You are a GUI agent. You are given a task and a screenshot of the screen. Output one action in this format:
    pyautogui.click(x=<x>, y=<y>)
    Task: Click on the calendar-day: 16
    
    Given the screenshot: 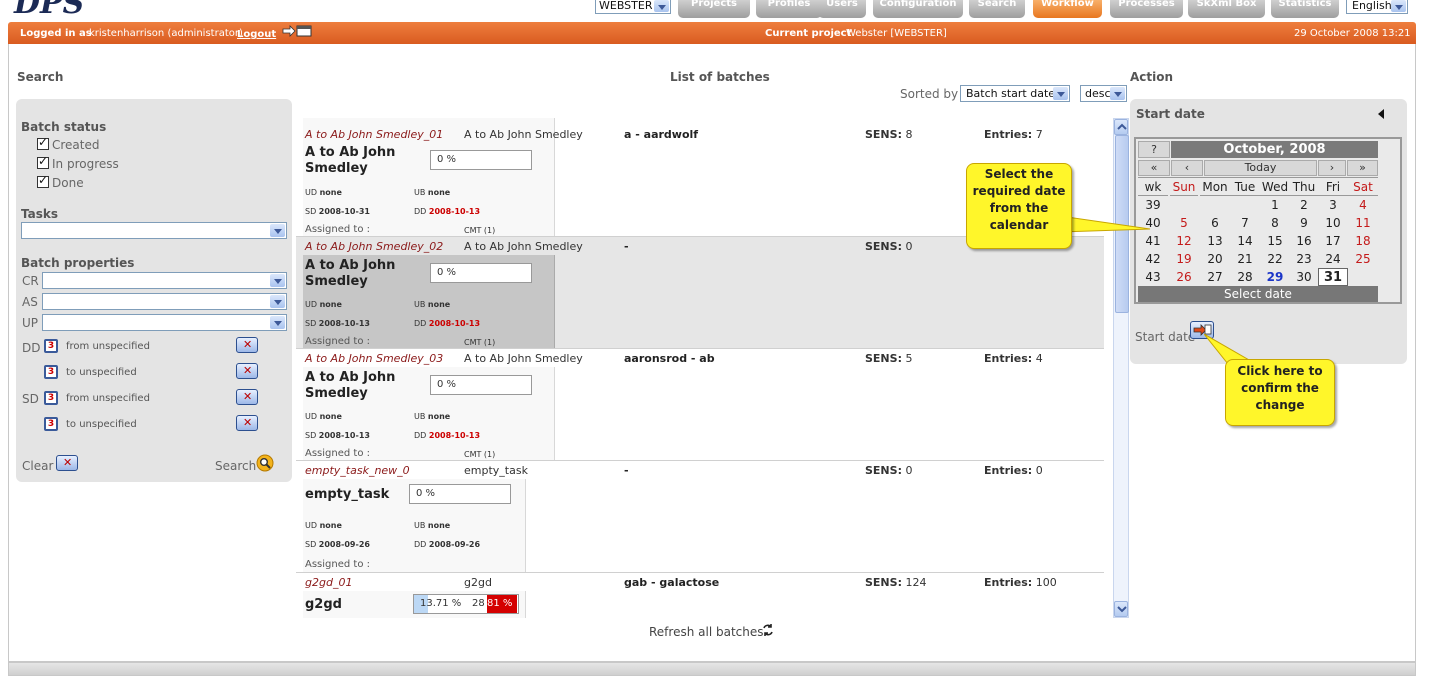 What is the action you would take?
    pyautogui.click(x=1304, y=241)
    